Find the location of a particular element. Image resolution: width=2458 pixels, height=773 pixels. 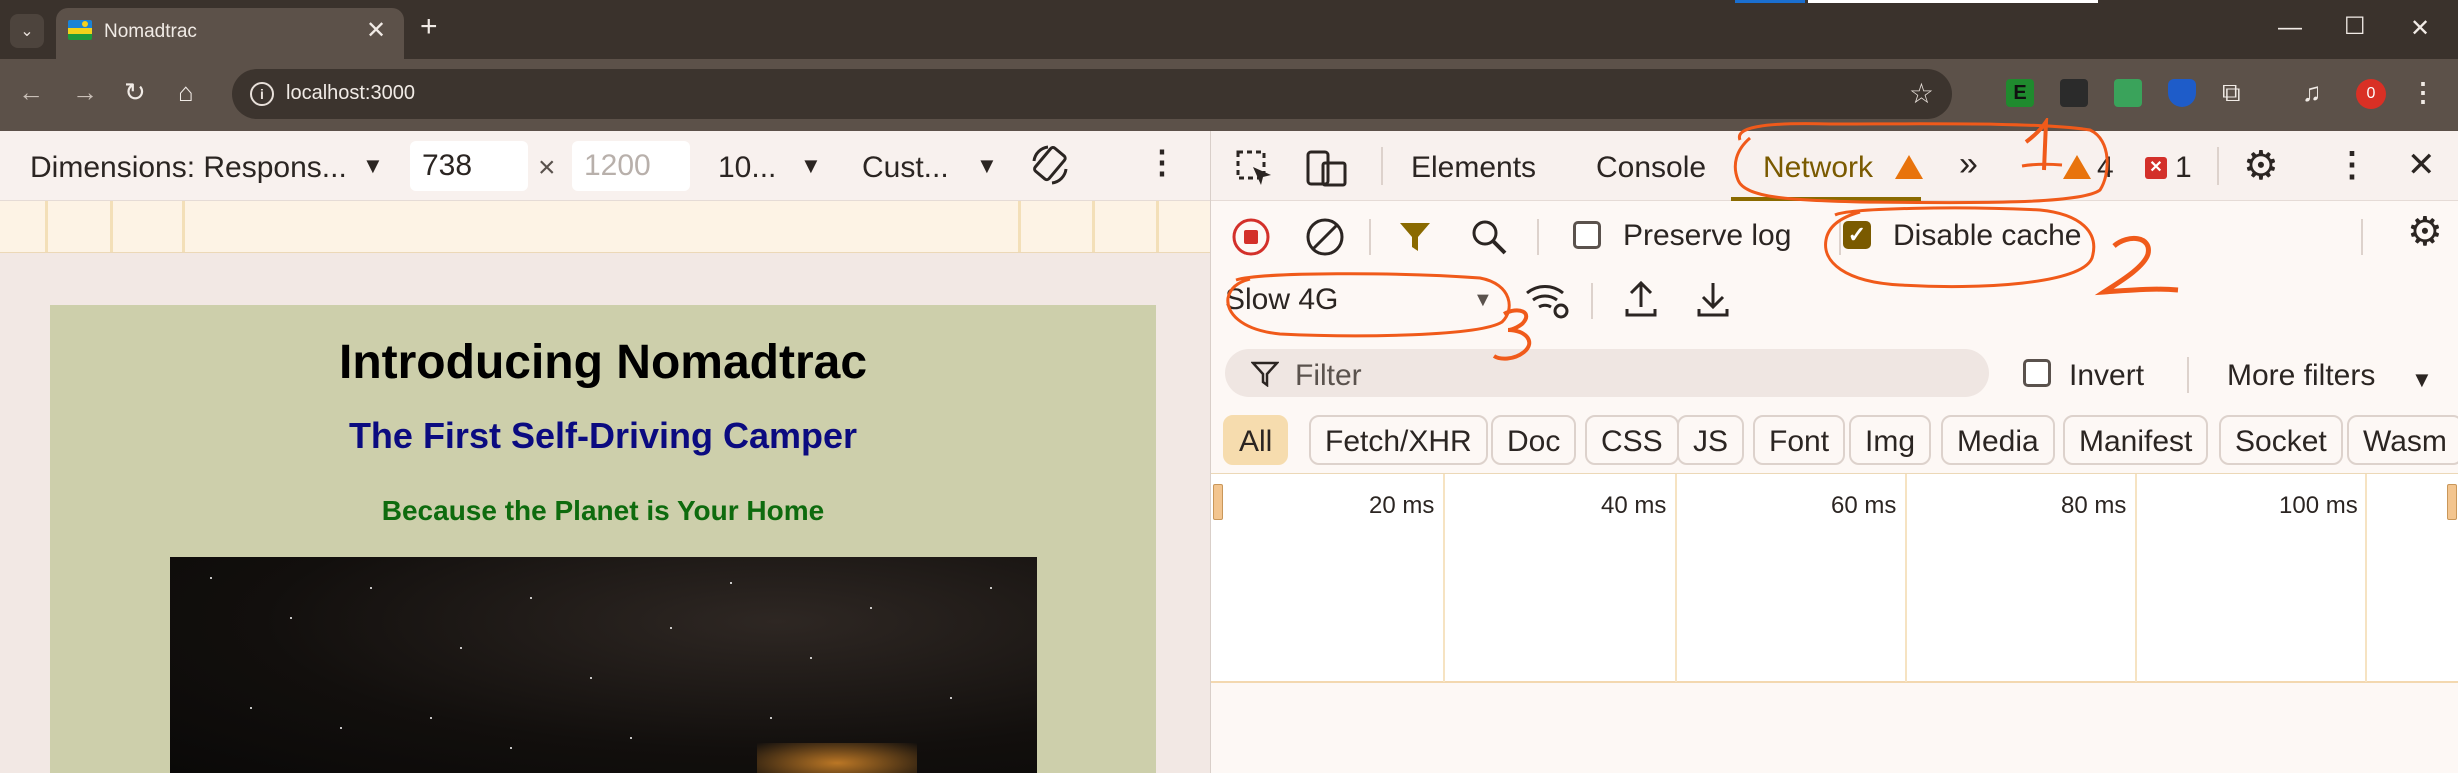

shield-extension-icon is located at coordinates (2182, 93).